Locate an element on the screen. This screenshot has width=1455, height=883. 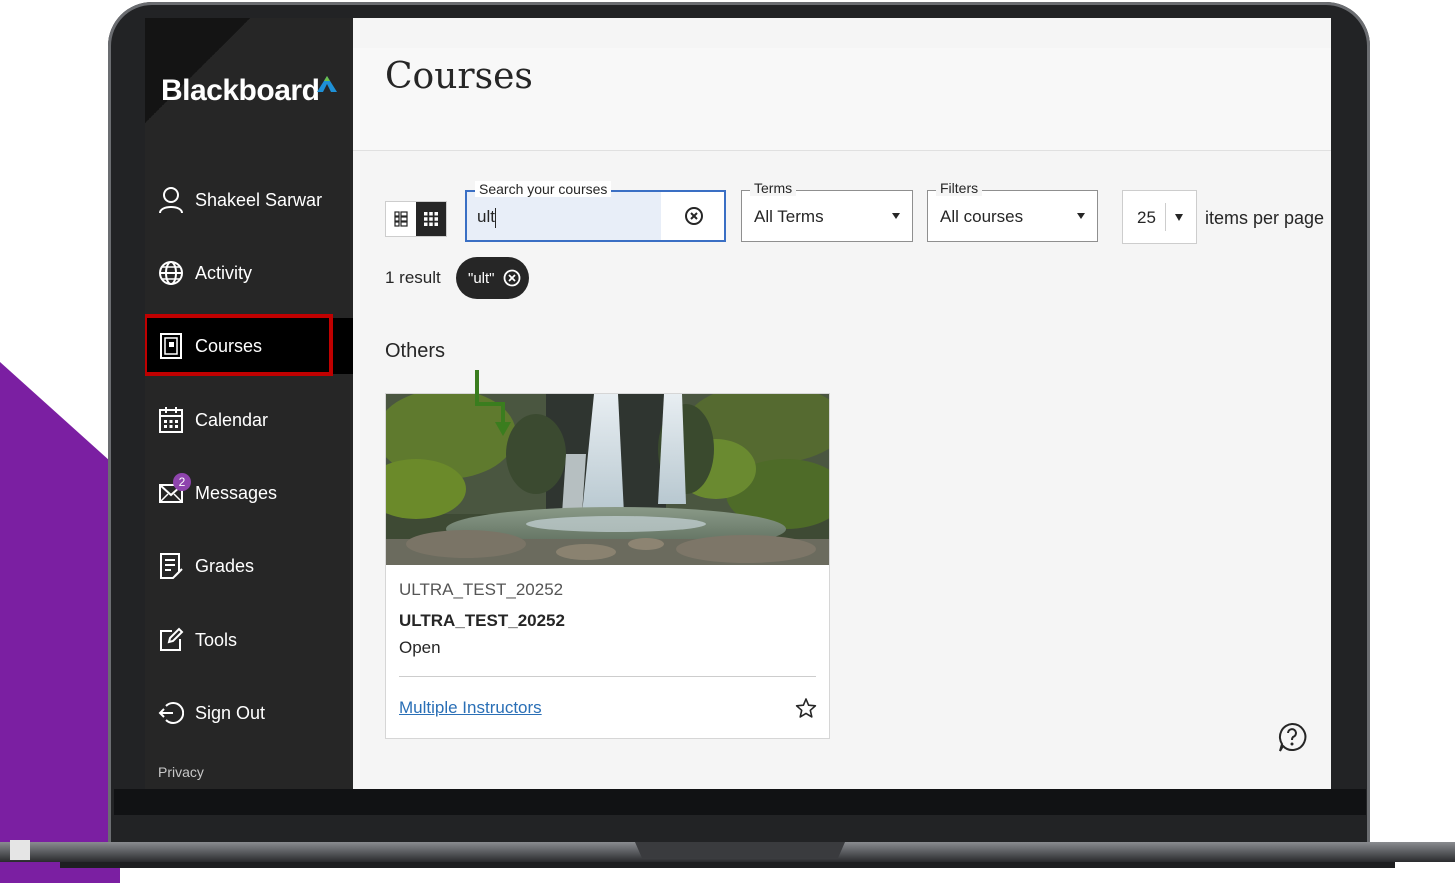
list-view-button is located at coordinates (401, 219).